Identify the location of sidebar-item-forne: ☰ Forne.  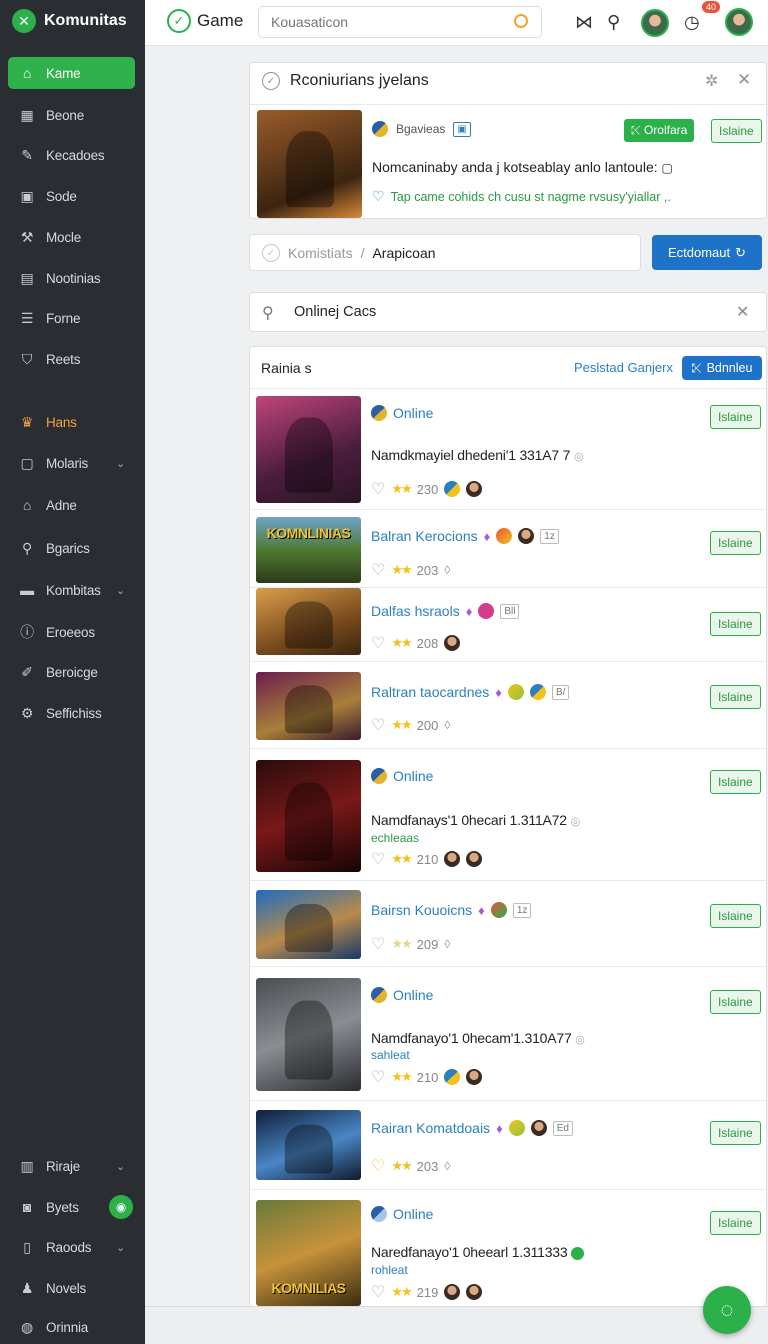
(71, 318).